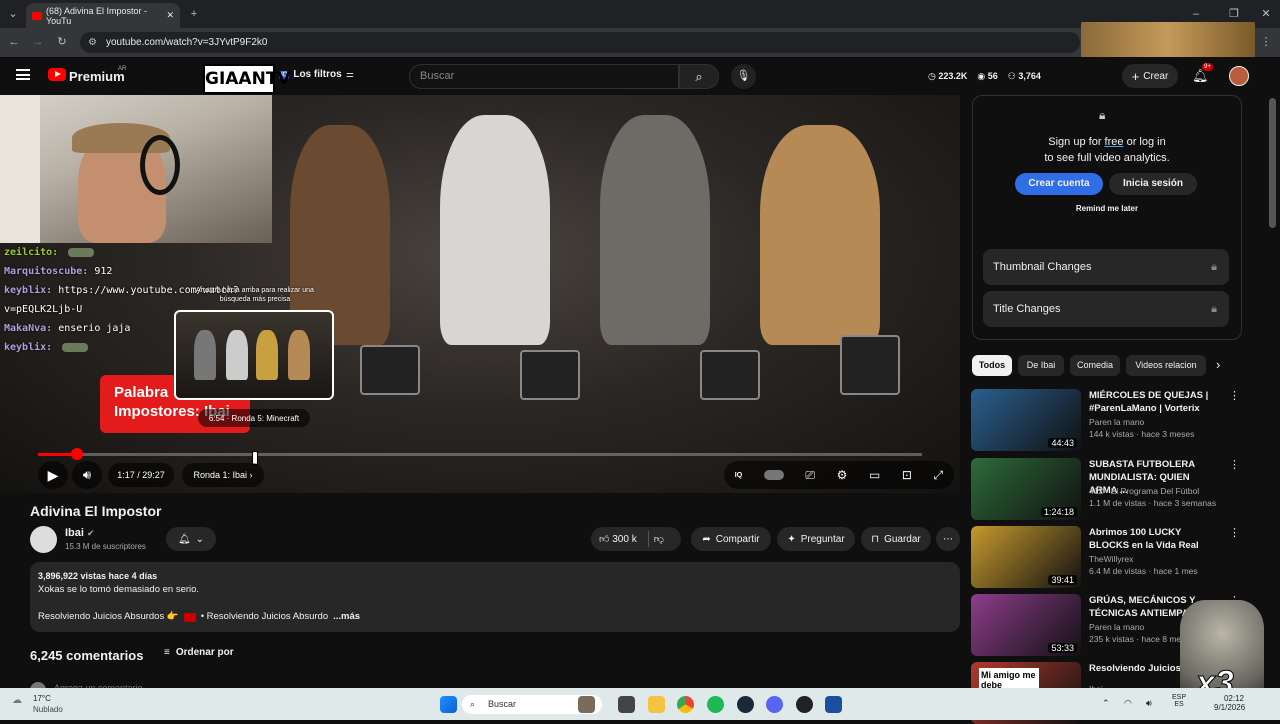 This screenshot has height=724, width=1280. I want to click on channel-avatar, so click(43, 539).